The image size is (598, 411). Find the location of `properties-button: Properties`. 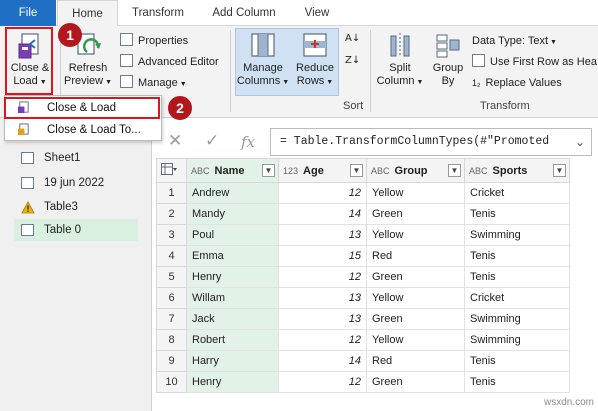

properties-button: Properties is located at coordinates (154, 41).